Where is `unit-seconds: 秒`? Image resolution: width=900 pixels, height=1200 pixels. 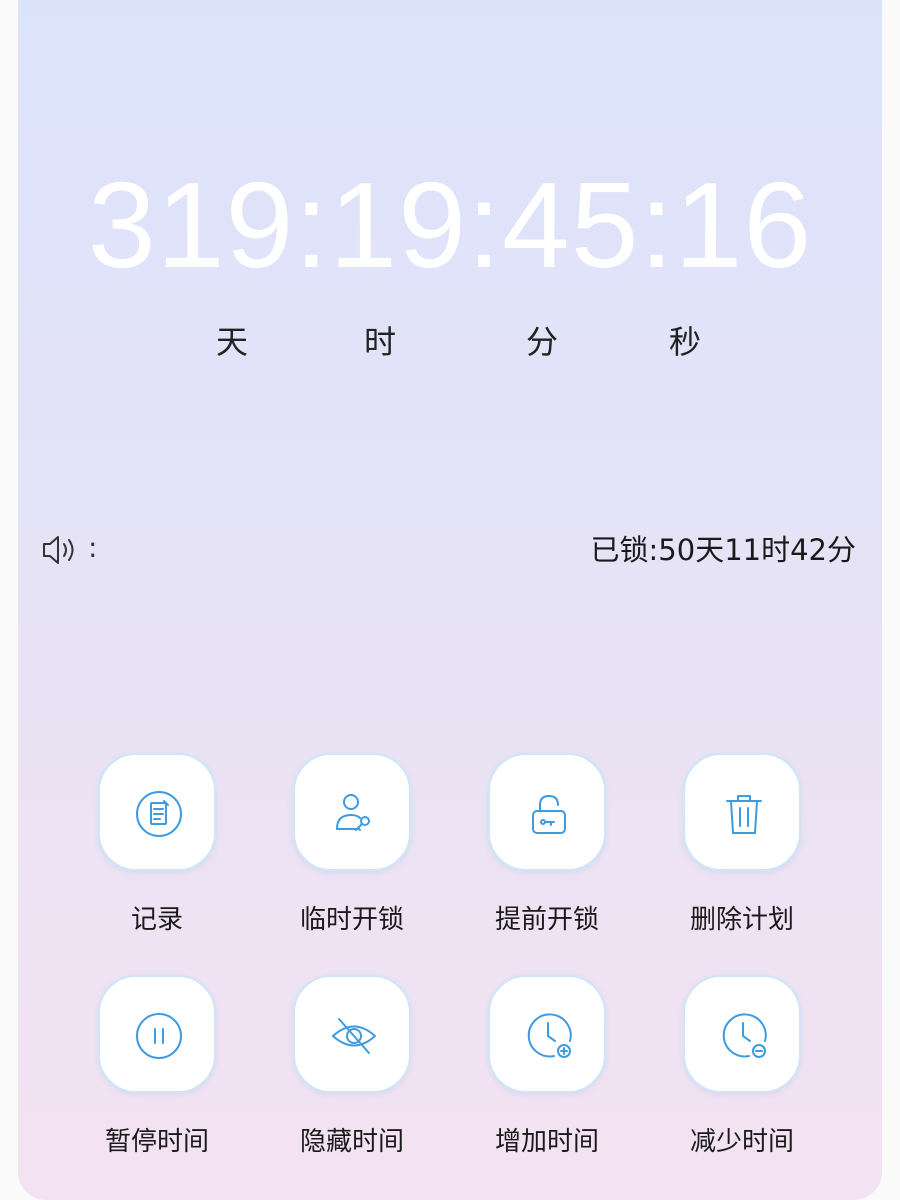
unit-seconds: 秒 is located at coordinates (684, 342).